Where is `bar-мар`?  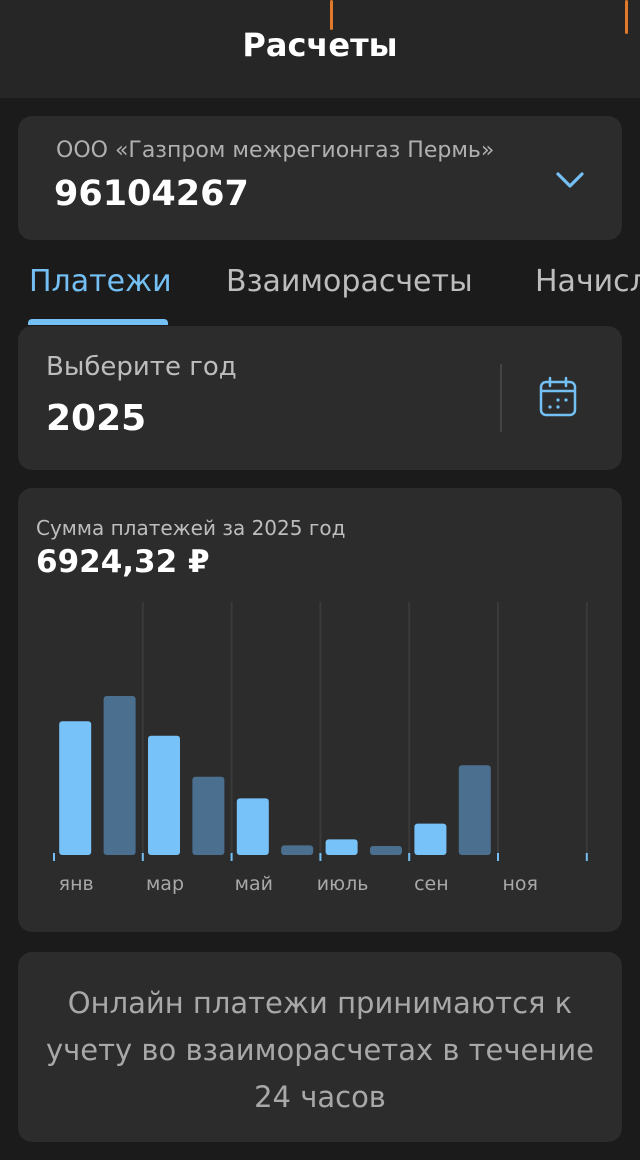
bar-мар is located at coordinates (164, 795).